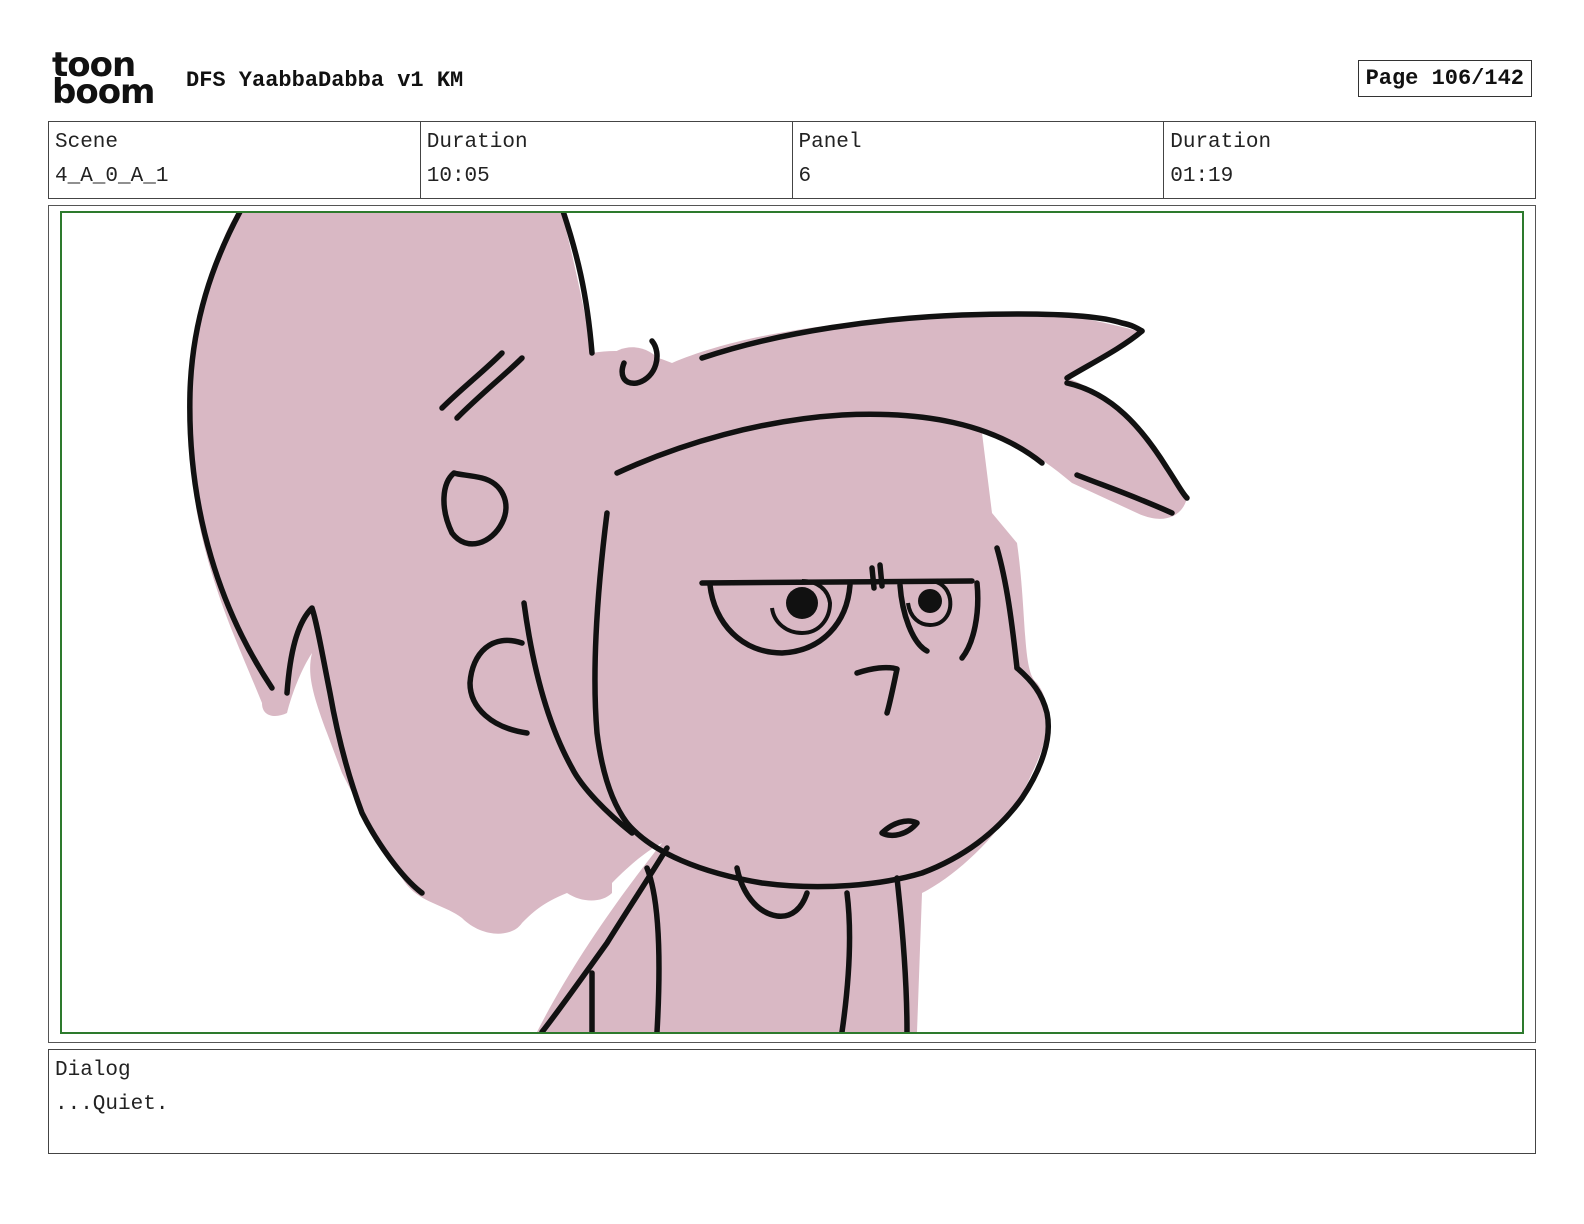  Describe the element at coordinates (112, 176) in the screenshot. I see `scene-value: 4_A_0_A_1` at that location.